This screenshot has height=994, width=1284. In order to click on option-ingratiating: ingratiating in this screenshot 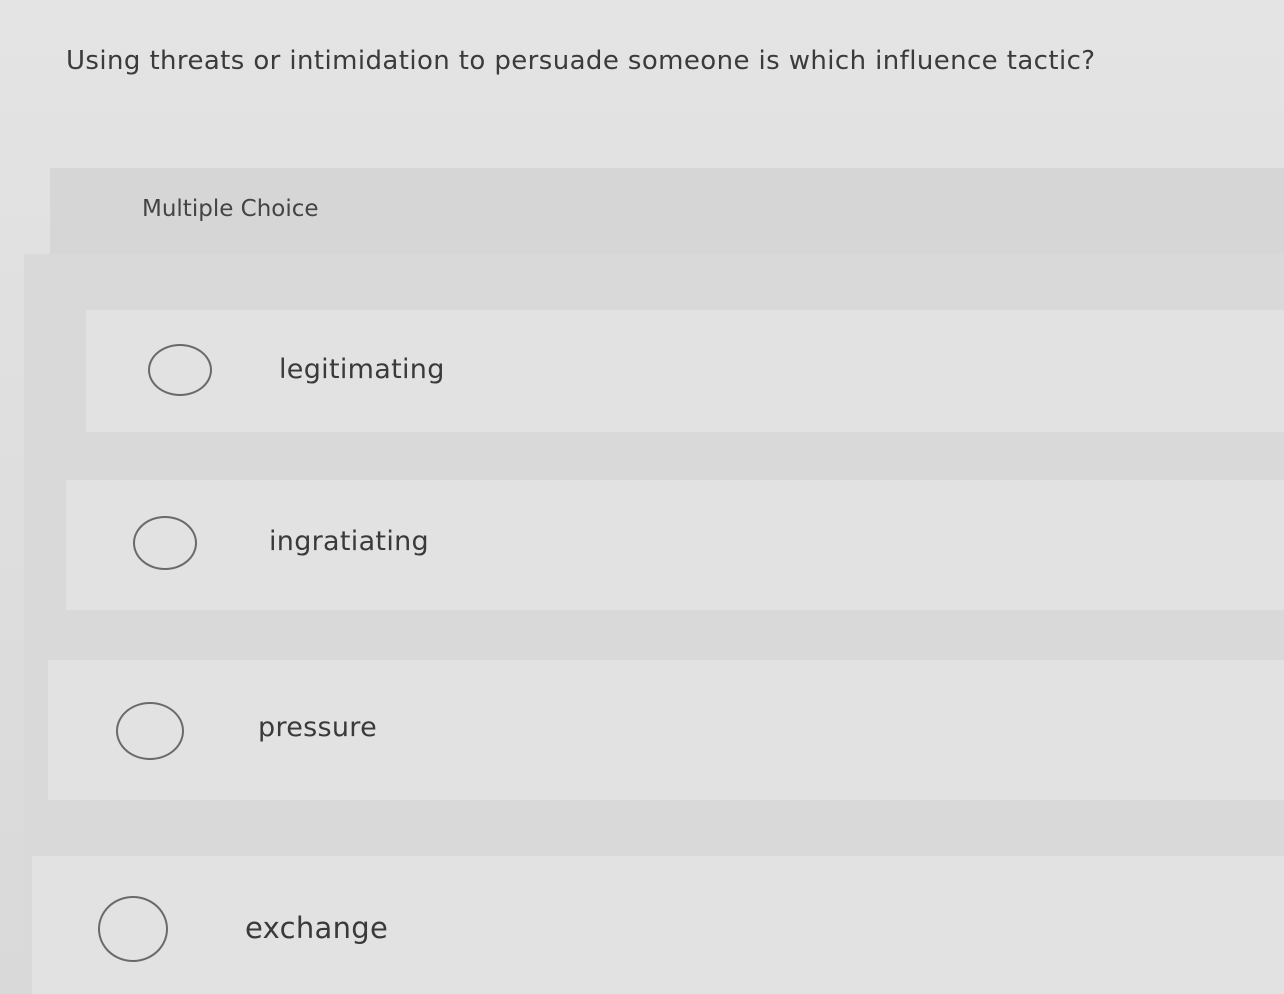, I will do `click(675, 545)`.